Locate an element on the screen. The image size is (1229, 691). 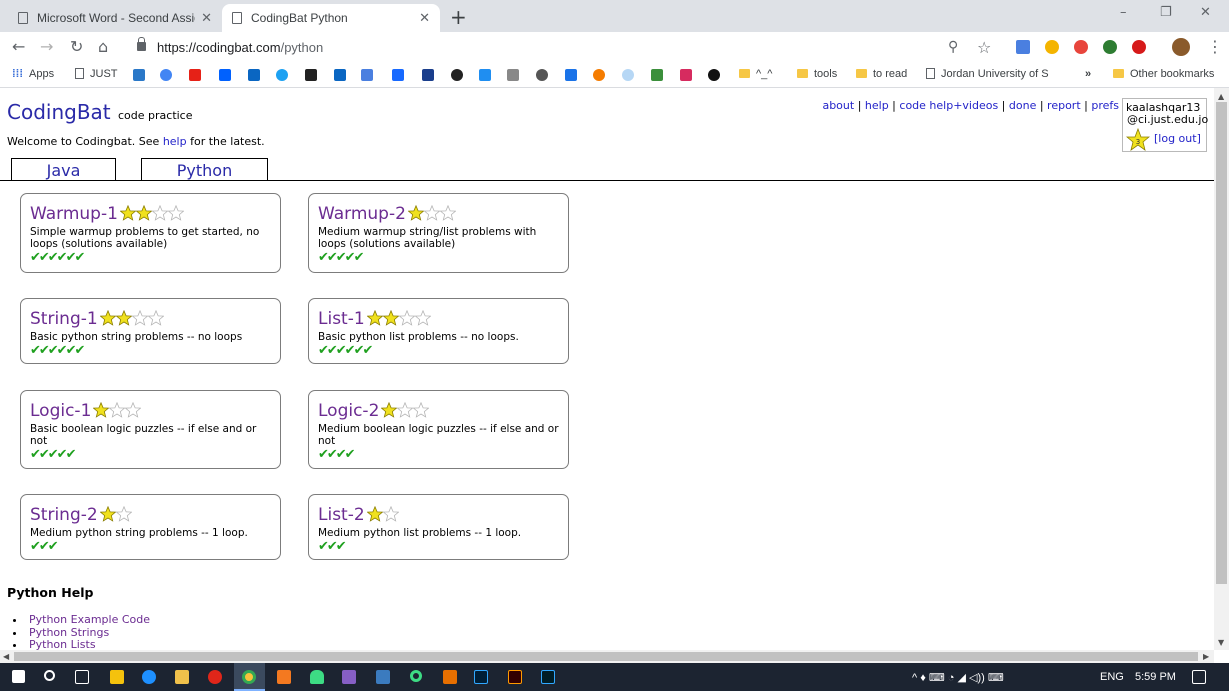
help-link-lists: Python Lists is located at coordinates (62, 644).